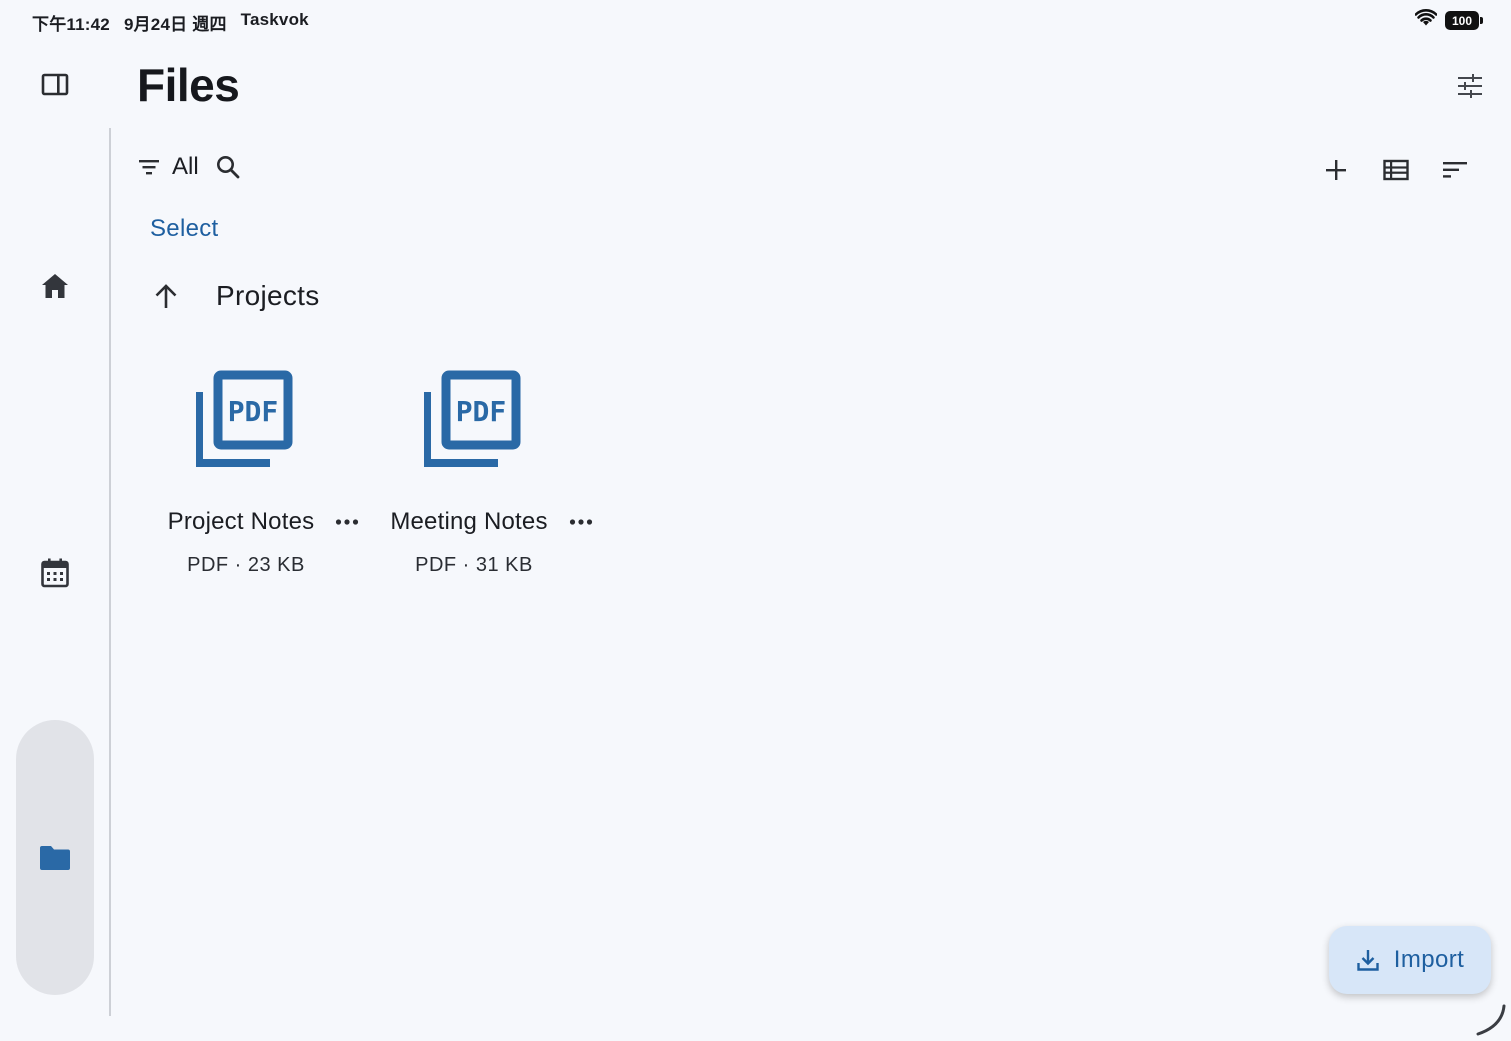 The width and height of the screenshot is (1511, 1041). Describe the element at coordinates (185, 167) in the screenshot. I see `filter-label: All` at that location.